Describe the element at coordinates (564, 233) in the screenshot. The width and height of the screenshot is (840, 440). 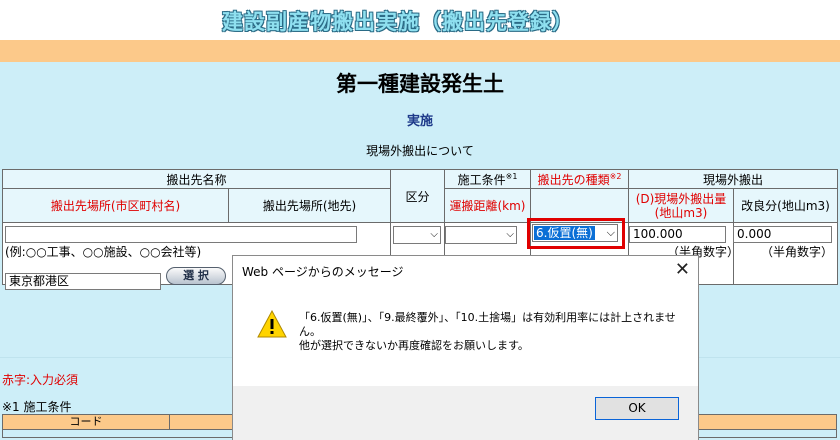
I see `dest-type-value: 6.仮置(無)` at that location.